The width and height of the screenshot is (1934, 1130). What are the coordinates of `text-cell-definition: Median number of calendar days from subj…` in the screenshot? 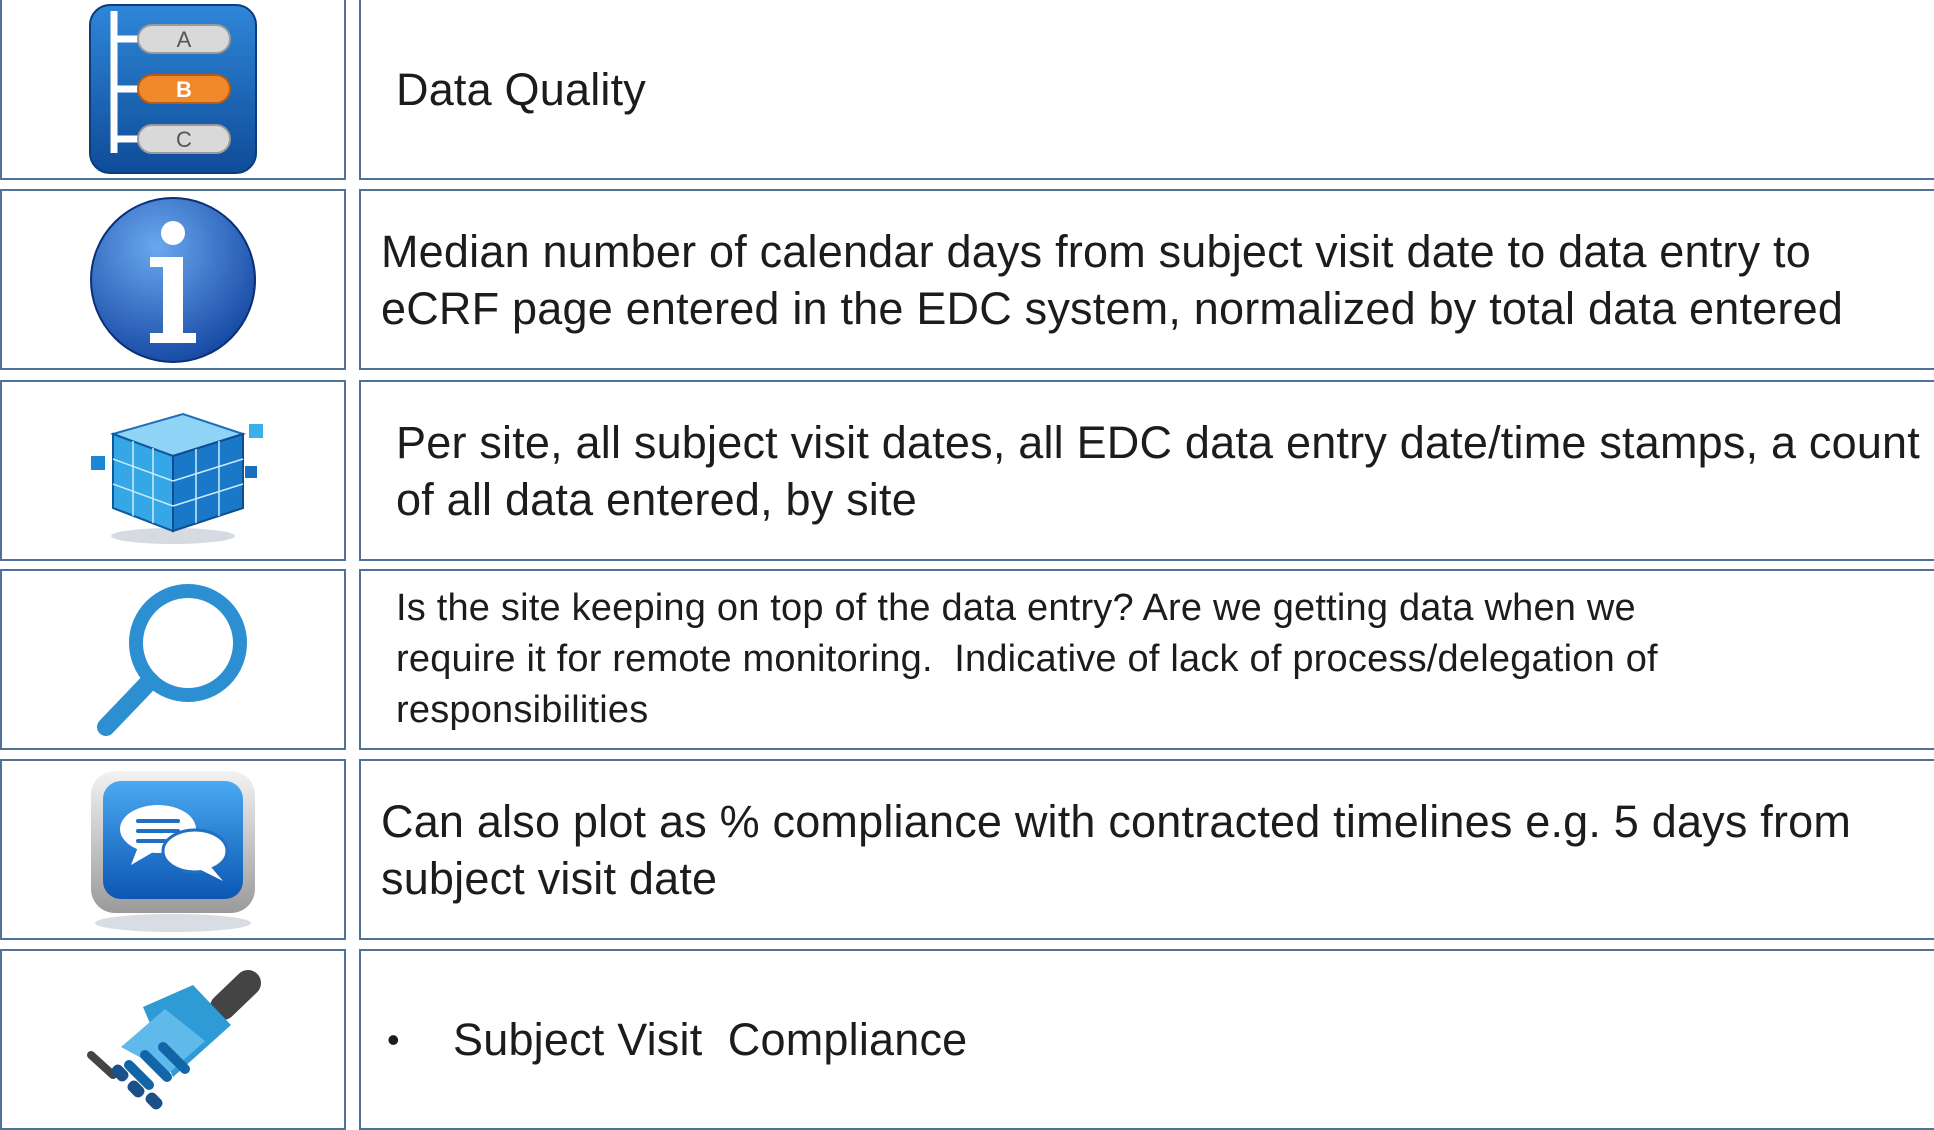 It's located at (1146, 279).